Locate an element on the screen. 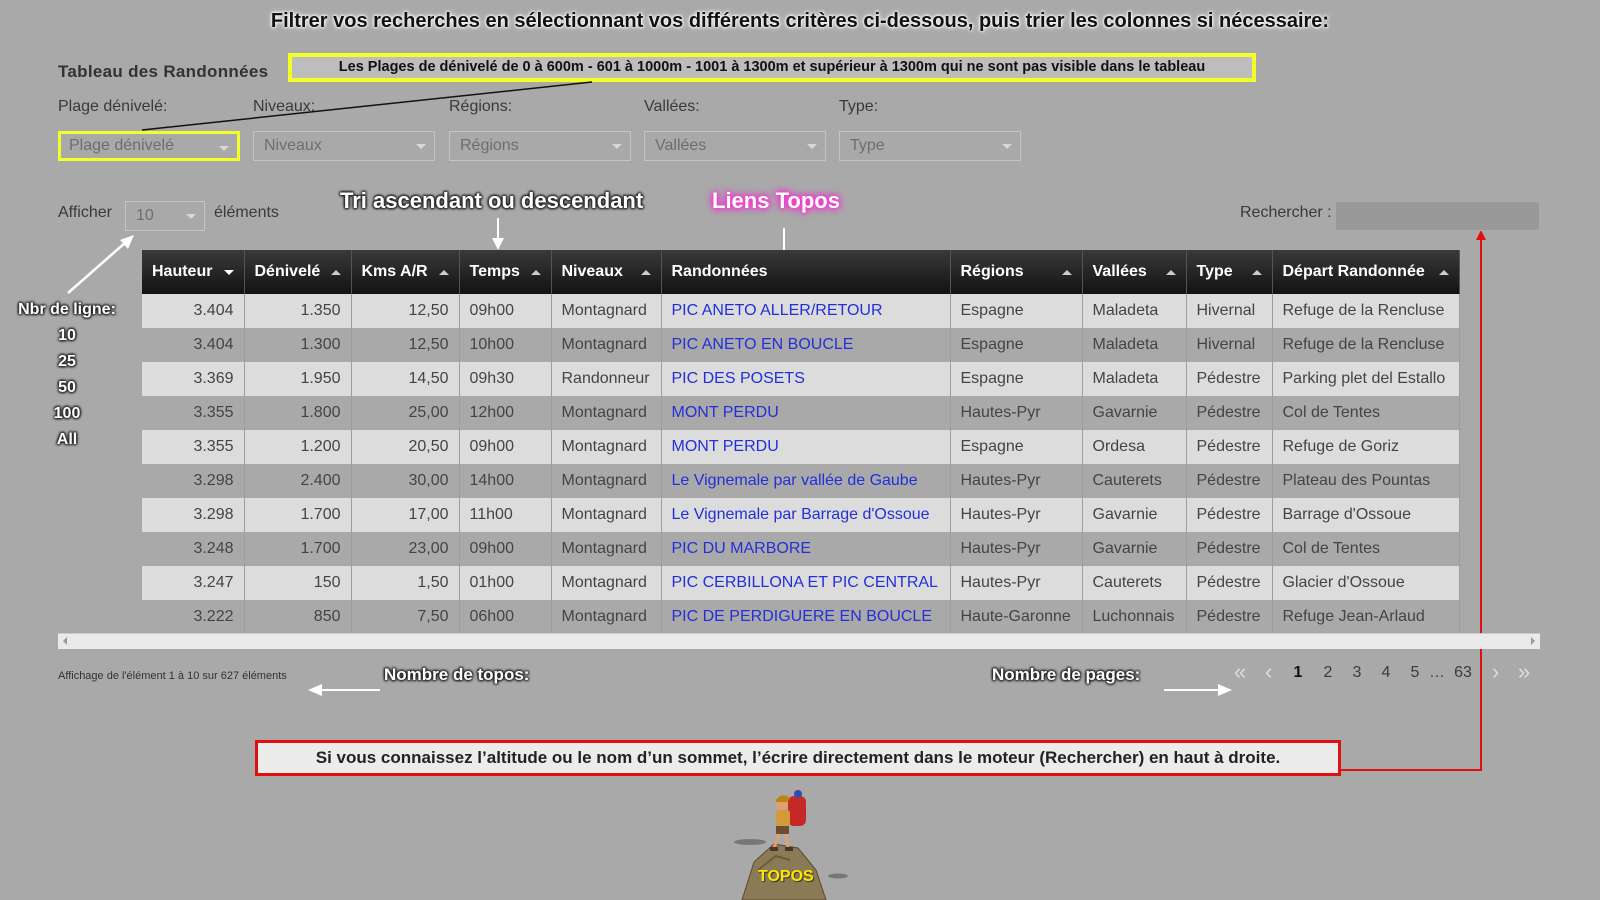 This screenshot has height=900, width=1600. prev-page-icon: ‹ is located at coordinates (1268, 672).